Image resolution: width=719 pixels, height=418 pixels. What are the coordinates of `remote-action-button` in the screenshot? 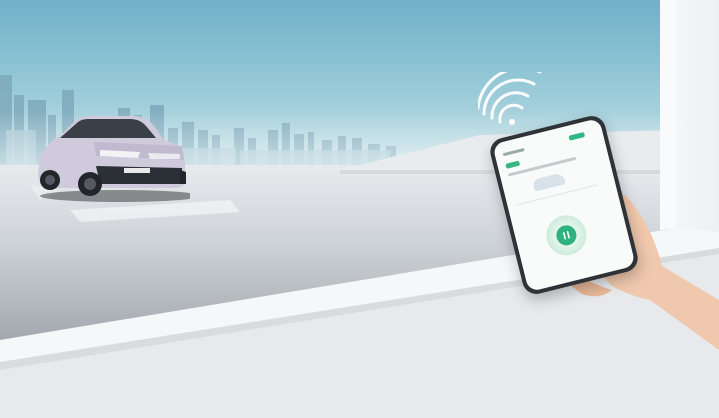 It's located at (566, 235).